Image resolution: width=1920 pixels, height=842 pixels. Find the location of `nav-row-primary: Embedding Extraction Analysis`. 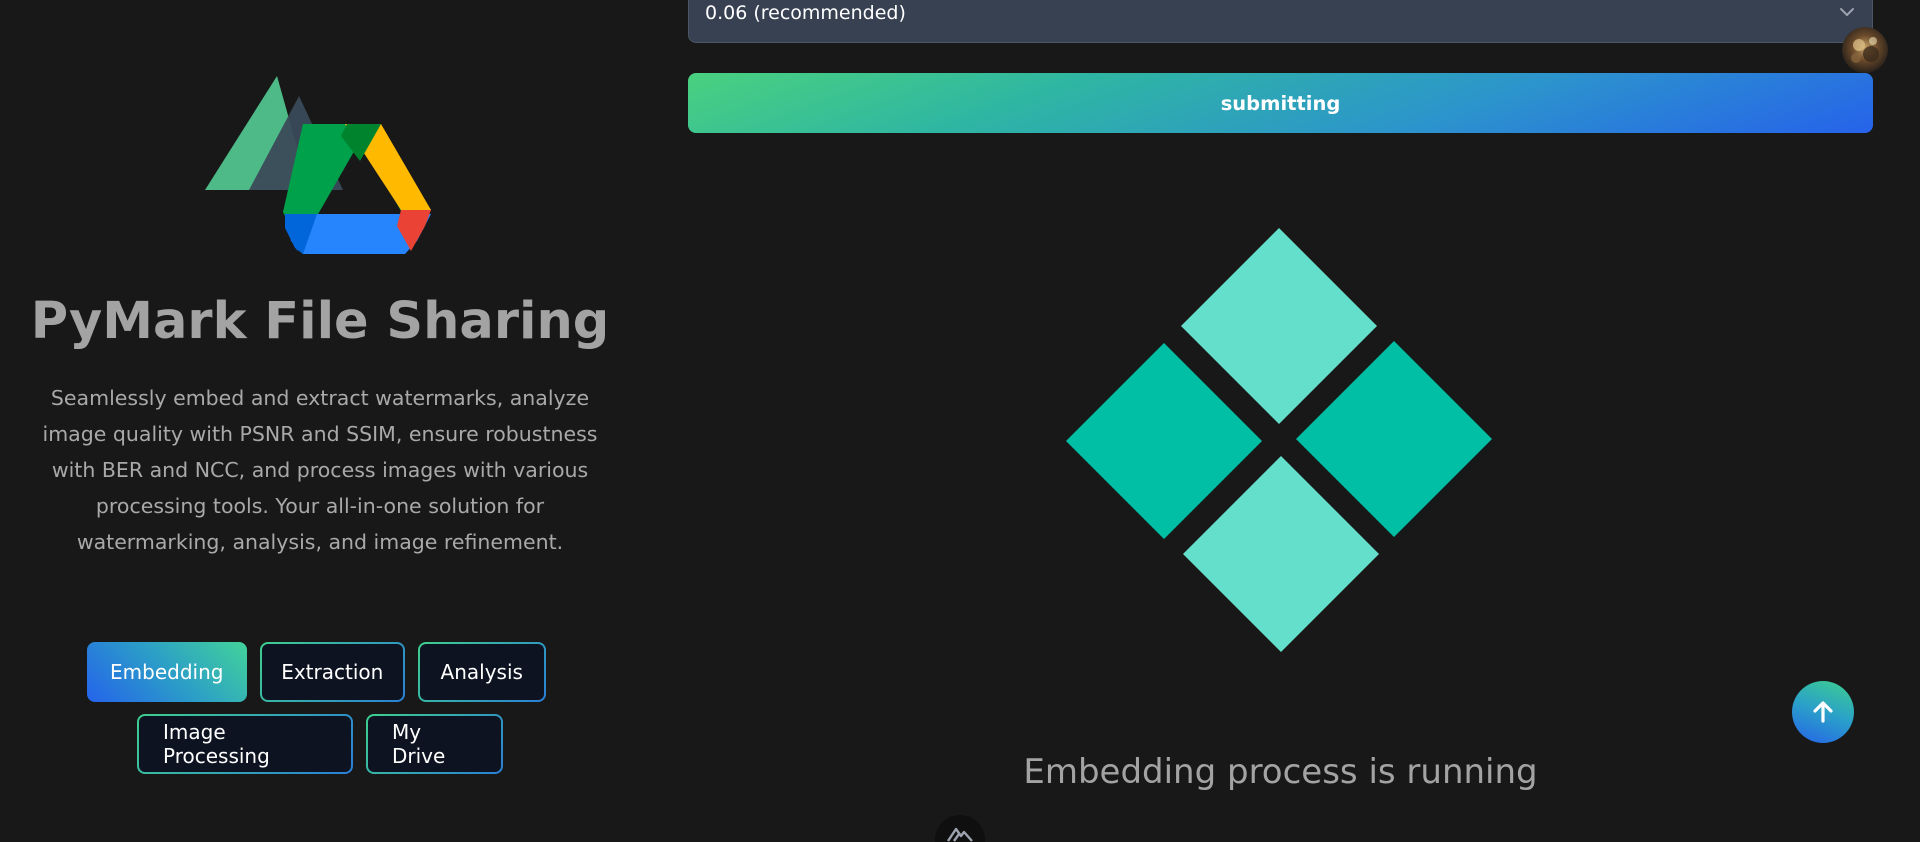

nav-row-primary: Embedding Extraction Analysis is located at coordinates (320, 672).